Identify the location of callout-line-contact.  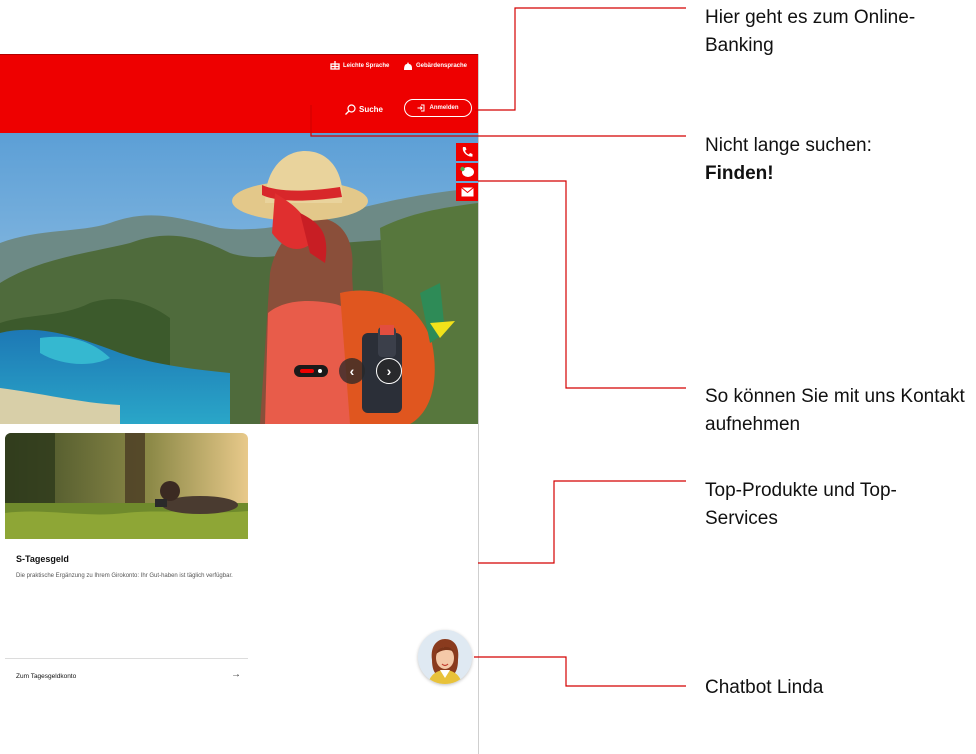
(582, 284).